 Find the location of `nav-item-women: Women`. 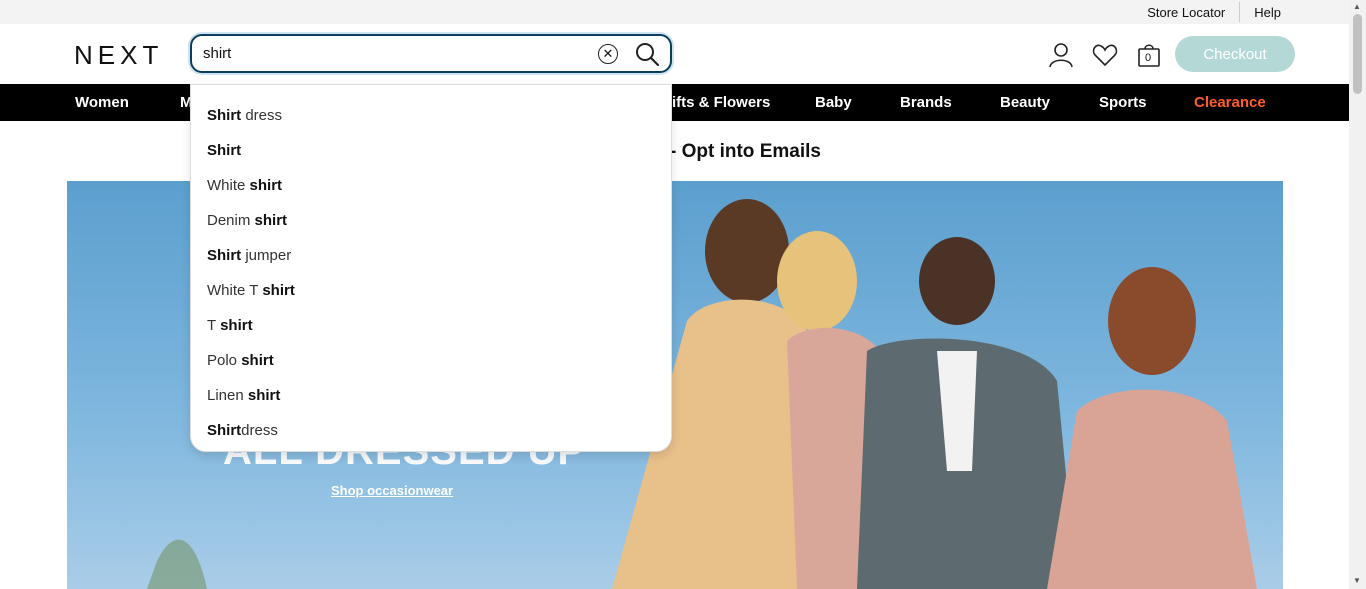

nav-item-women: Women is located at coordinates (102, 102).